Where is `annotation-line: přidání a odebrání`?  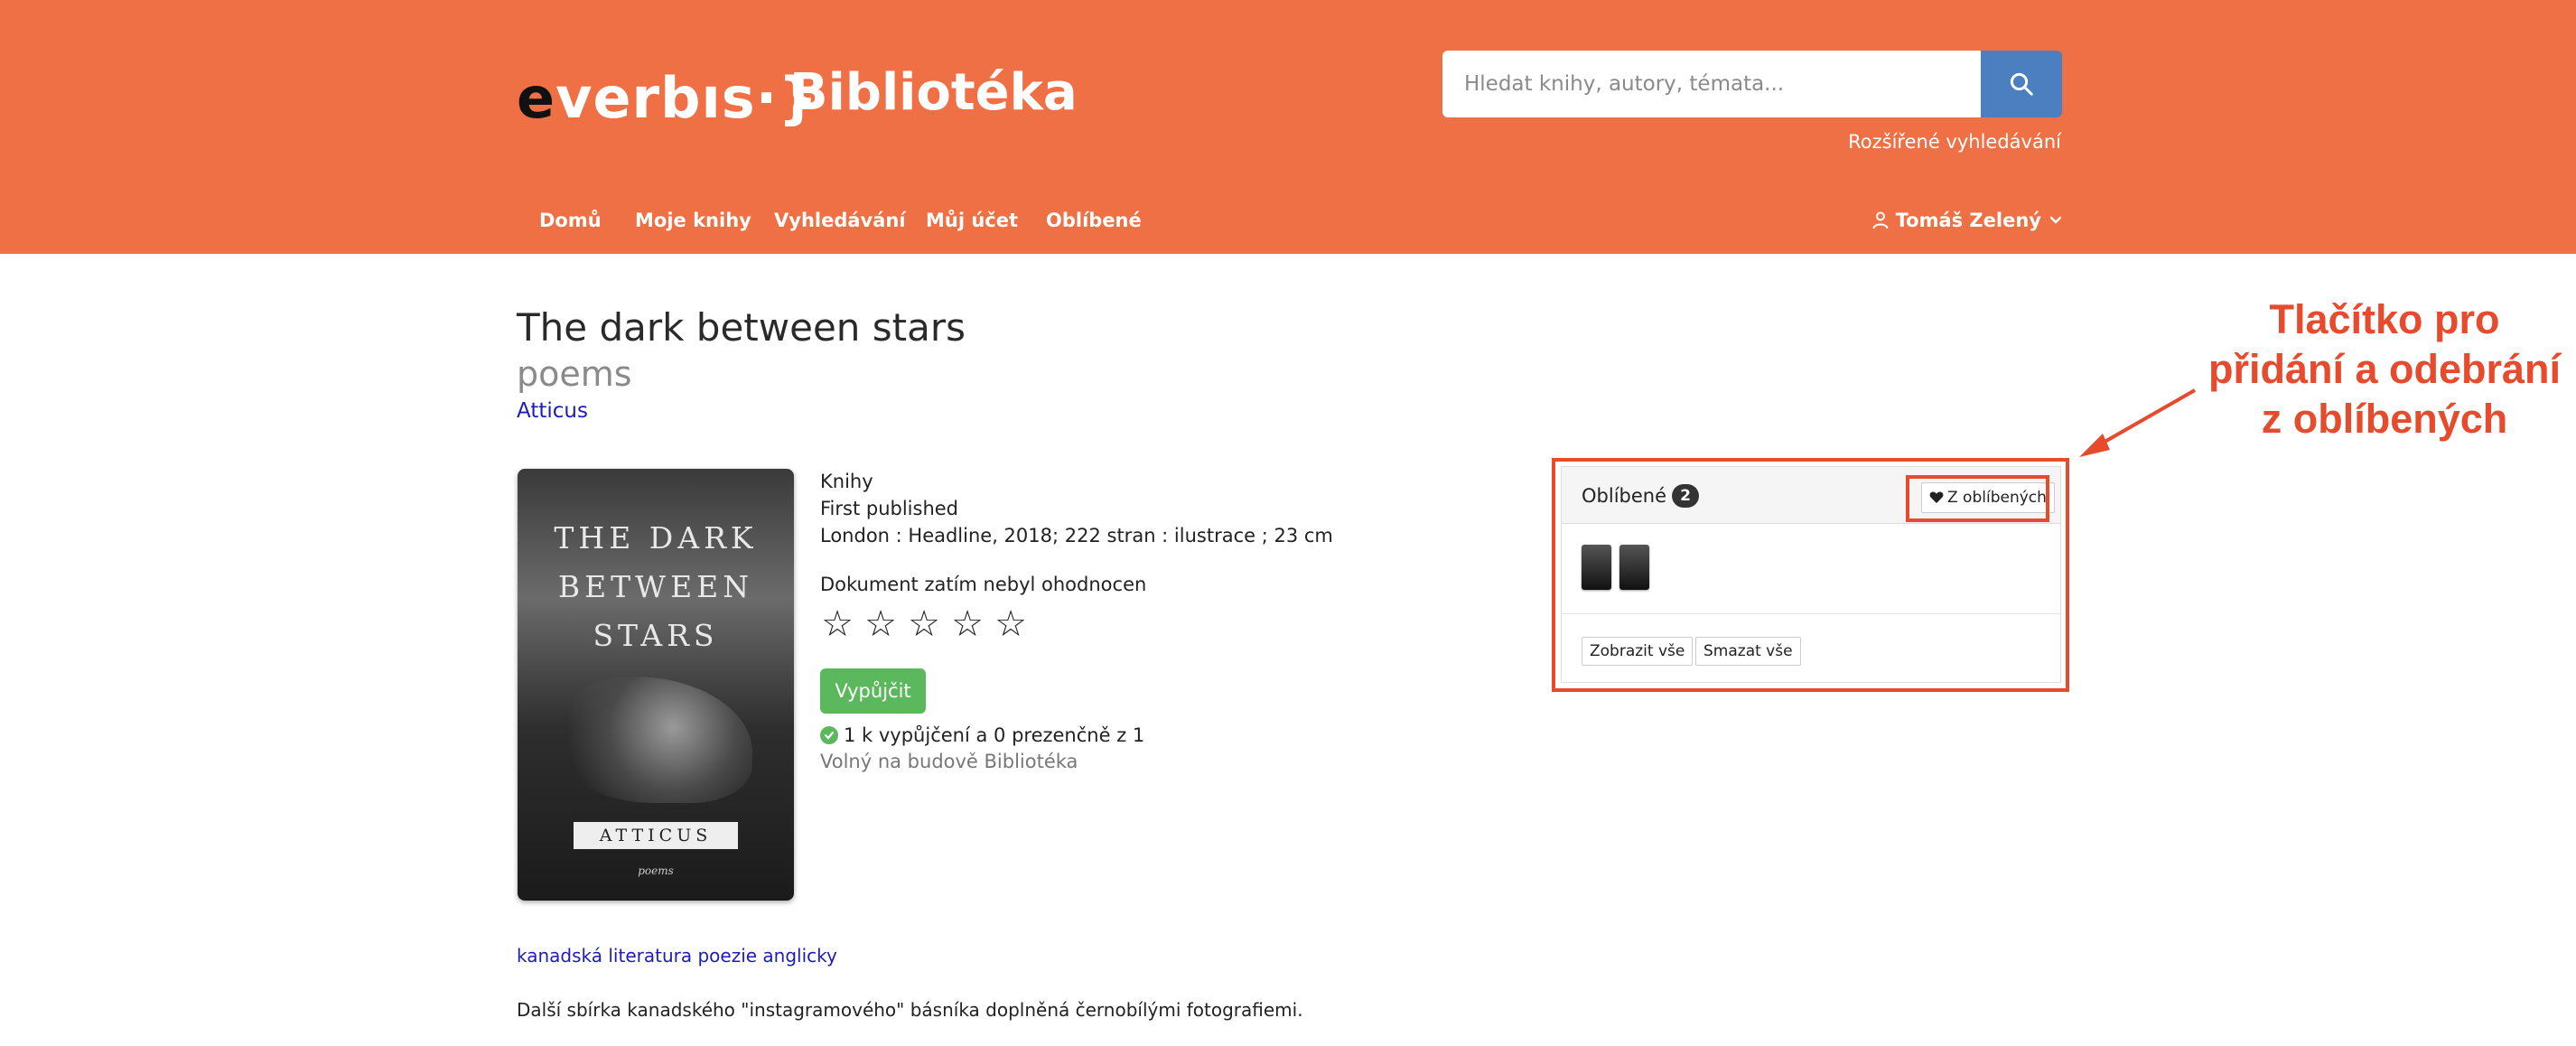
annotation-line: přidání a odebrání is located at coordinates (2384, 369).